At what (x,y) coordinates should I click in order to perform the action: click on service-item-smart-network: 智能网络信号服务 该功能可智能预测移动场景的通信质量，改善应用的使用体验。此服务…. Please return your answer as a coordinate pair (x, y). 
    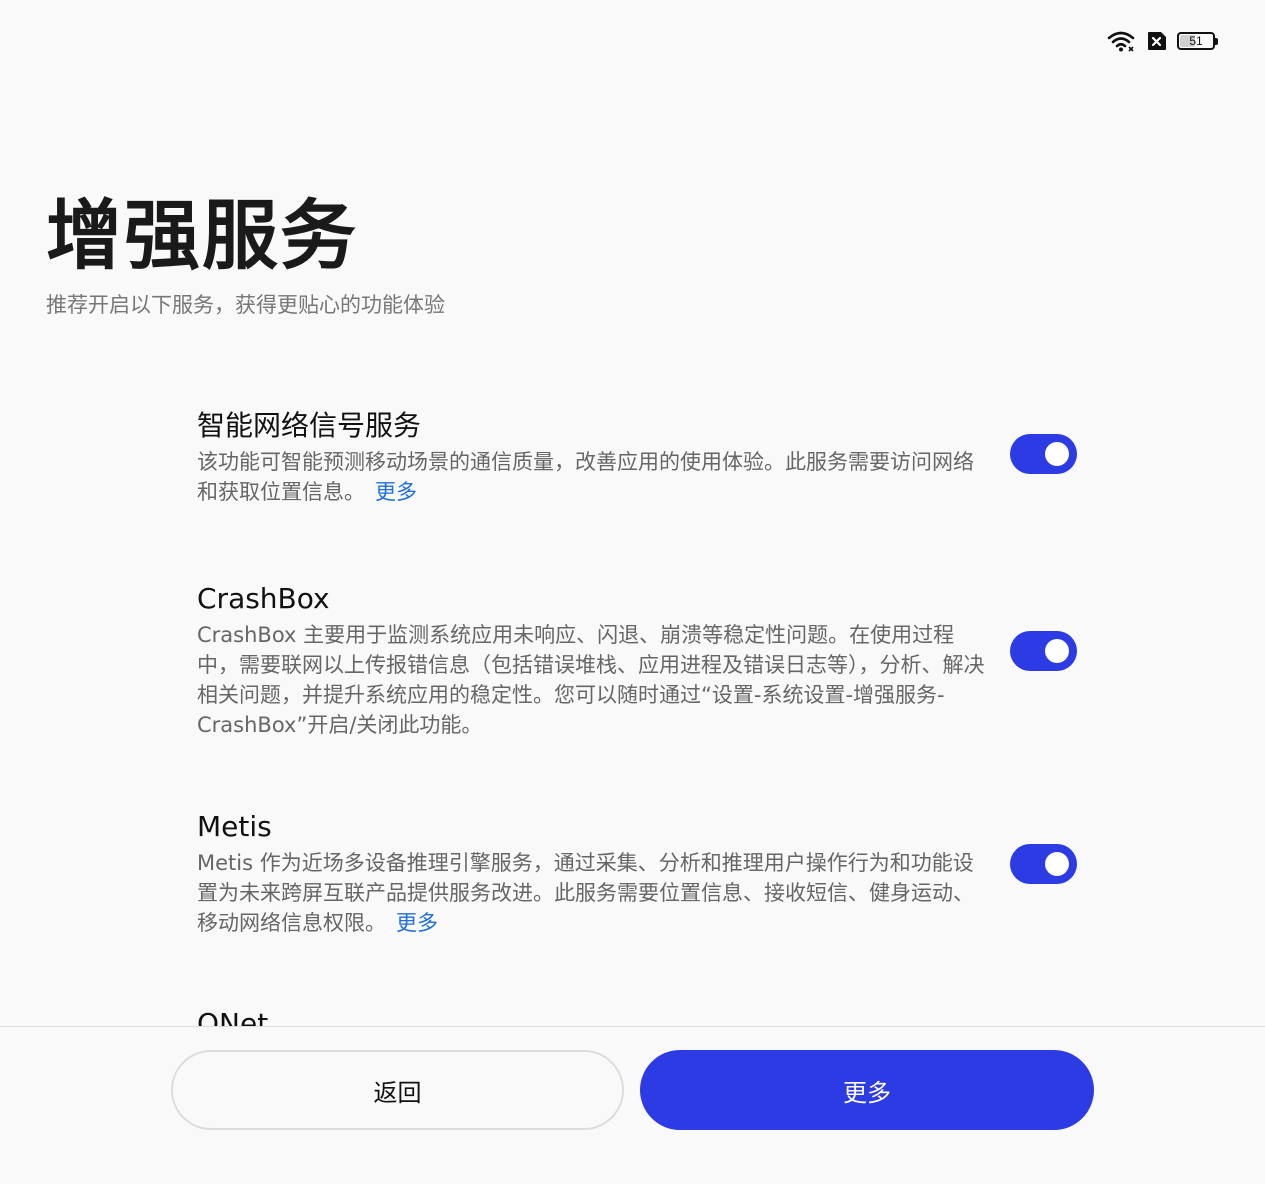
    Looking at the image, I should click on (647, 491).